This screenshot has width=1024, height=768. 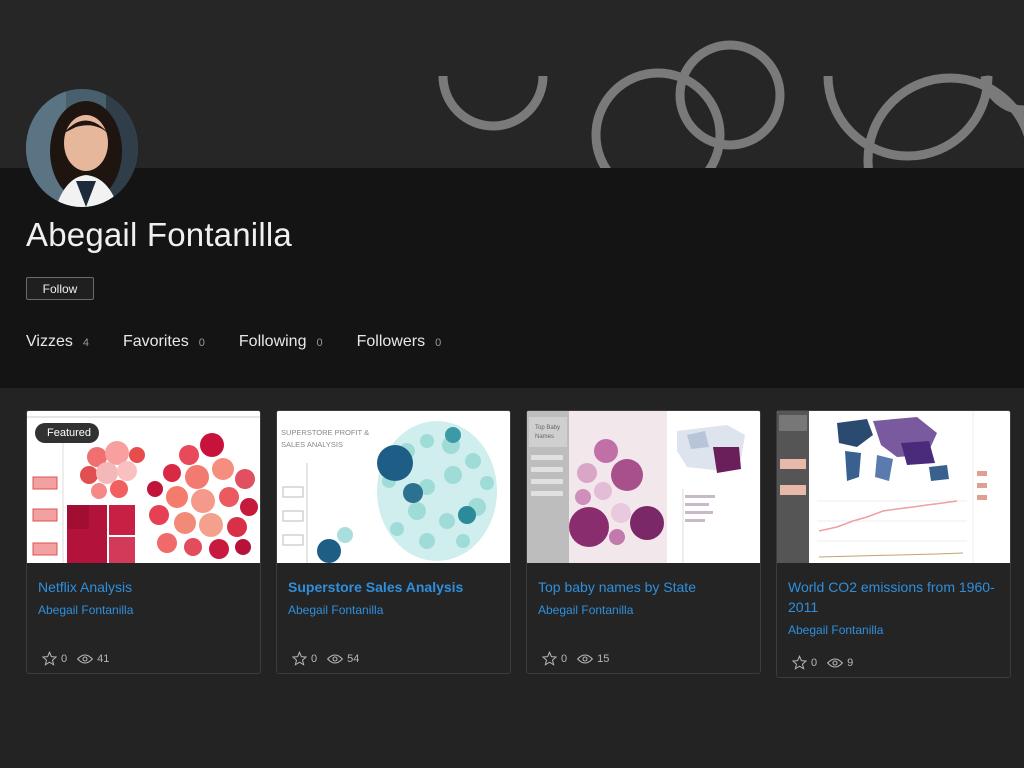 I want to click on views-value: 41, so click(x=103, y=658).